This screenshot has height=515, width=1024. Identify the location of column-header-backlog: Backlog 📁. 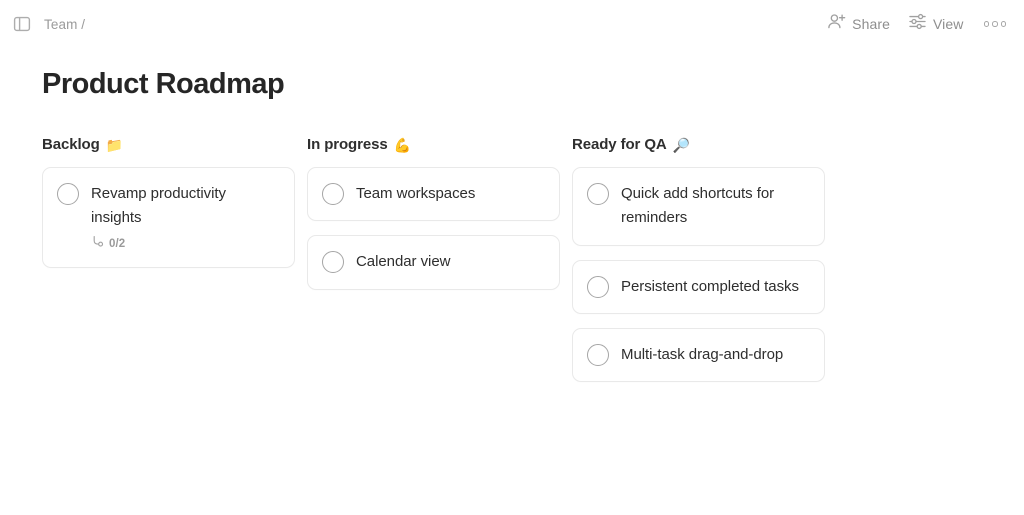
(168, 144).